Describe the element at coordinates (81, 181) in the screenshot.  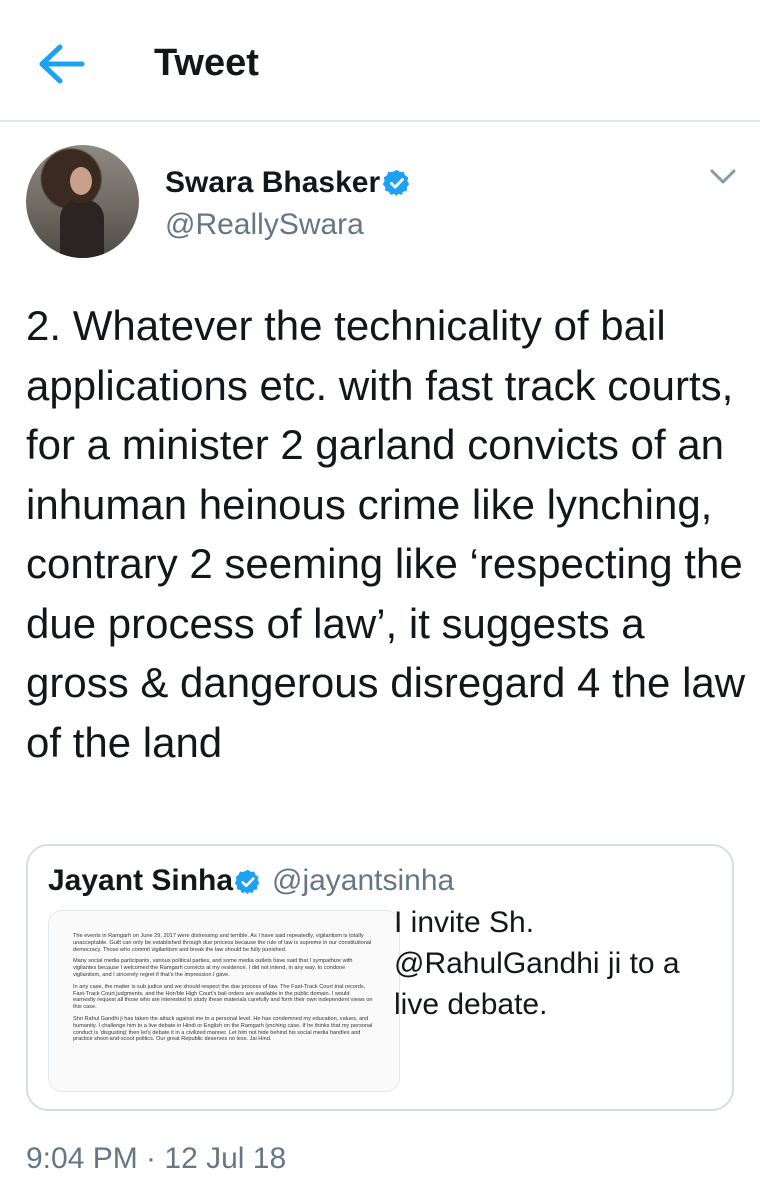
I see `avatar-face` at that location.